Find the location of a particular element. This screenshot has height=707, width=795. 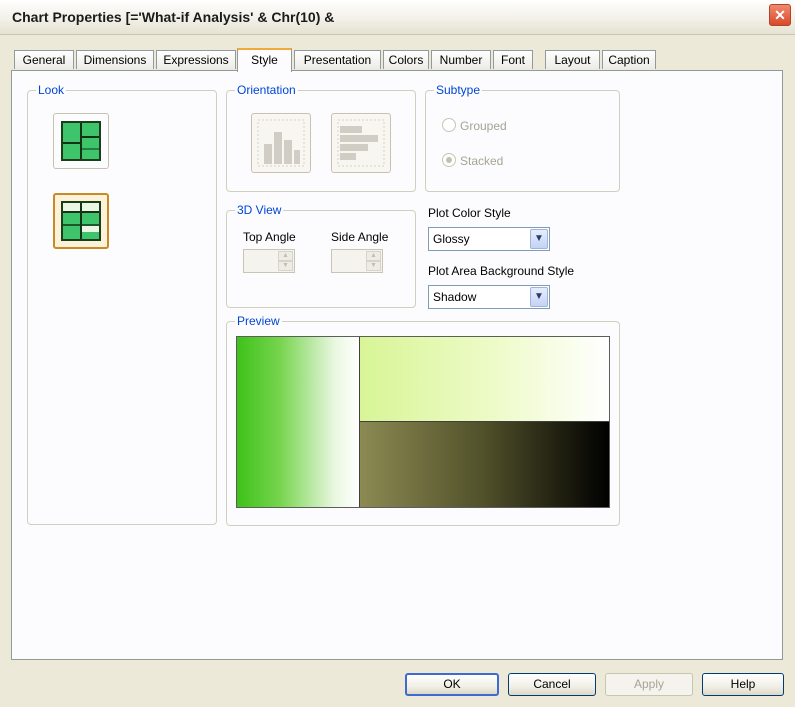

plot-color-style-value: Glossy is located at coordinates (451, 239).